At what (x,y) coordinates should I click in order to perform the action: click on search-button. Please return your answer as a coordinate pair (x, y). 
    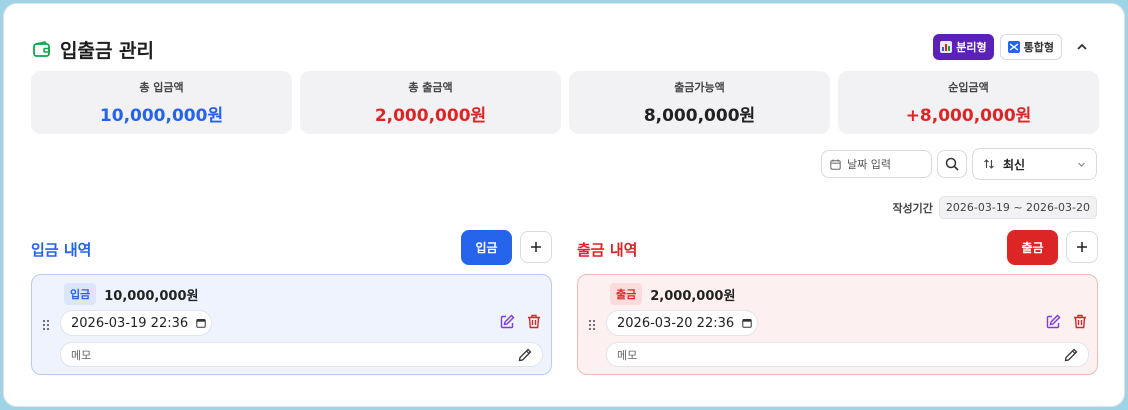
    Looking at the image, I should click on (952, 164).